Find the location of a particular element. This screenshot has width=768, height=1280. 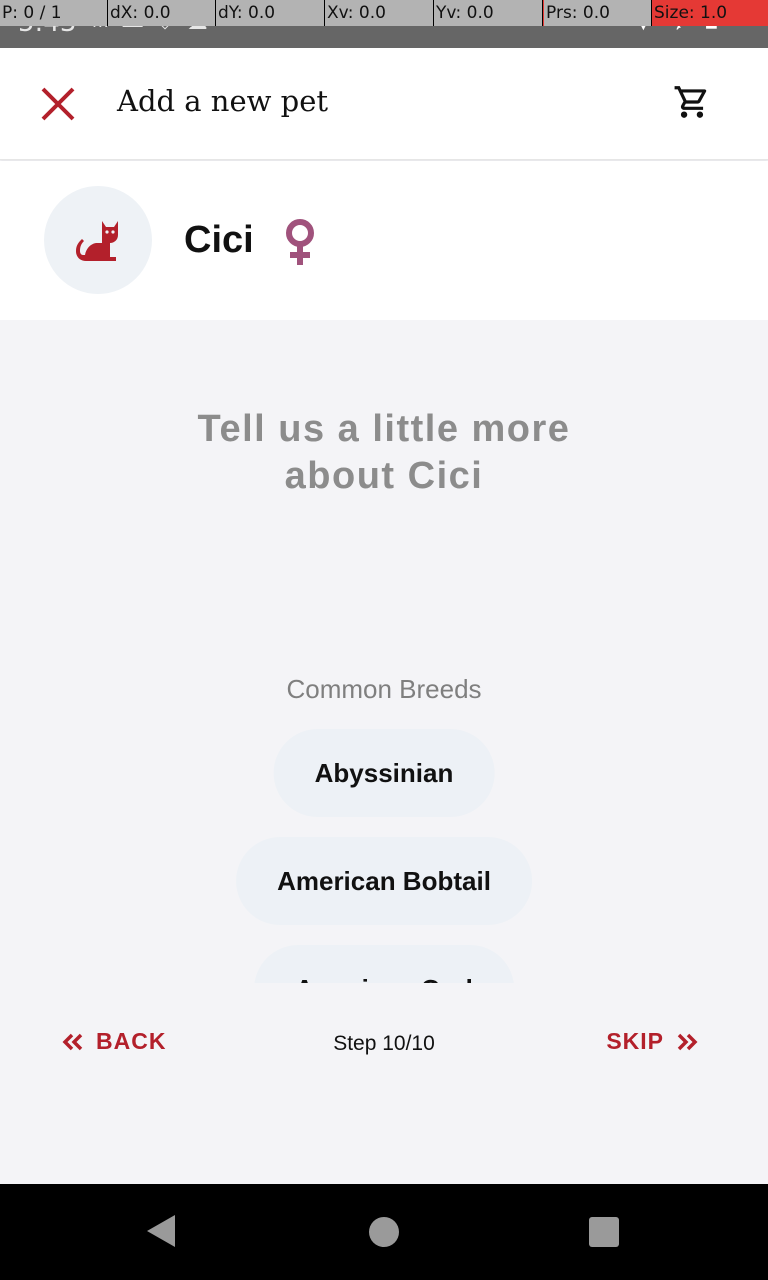

double-chevron-right-icon is located at coordinates (687, 1041).